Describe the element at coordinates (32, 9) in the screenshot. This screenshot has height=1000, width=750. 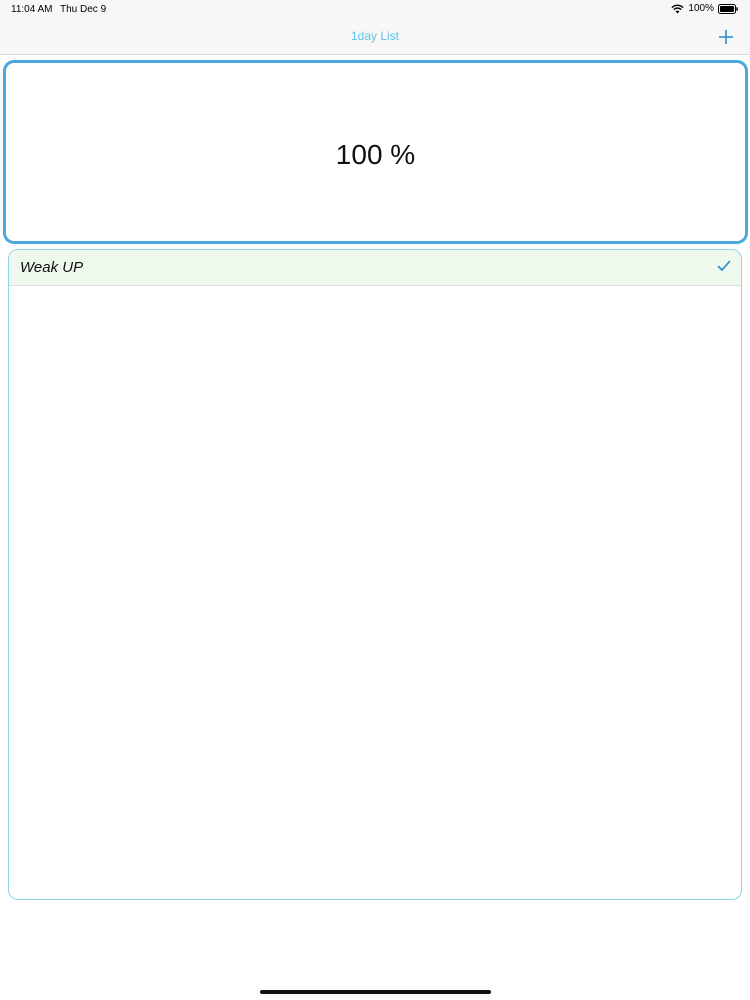
I see `status-time: 11:04 AM` at that location.